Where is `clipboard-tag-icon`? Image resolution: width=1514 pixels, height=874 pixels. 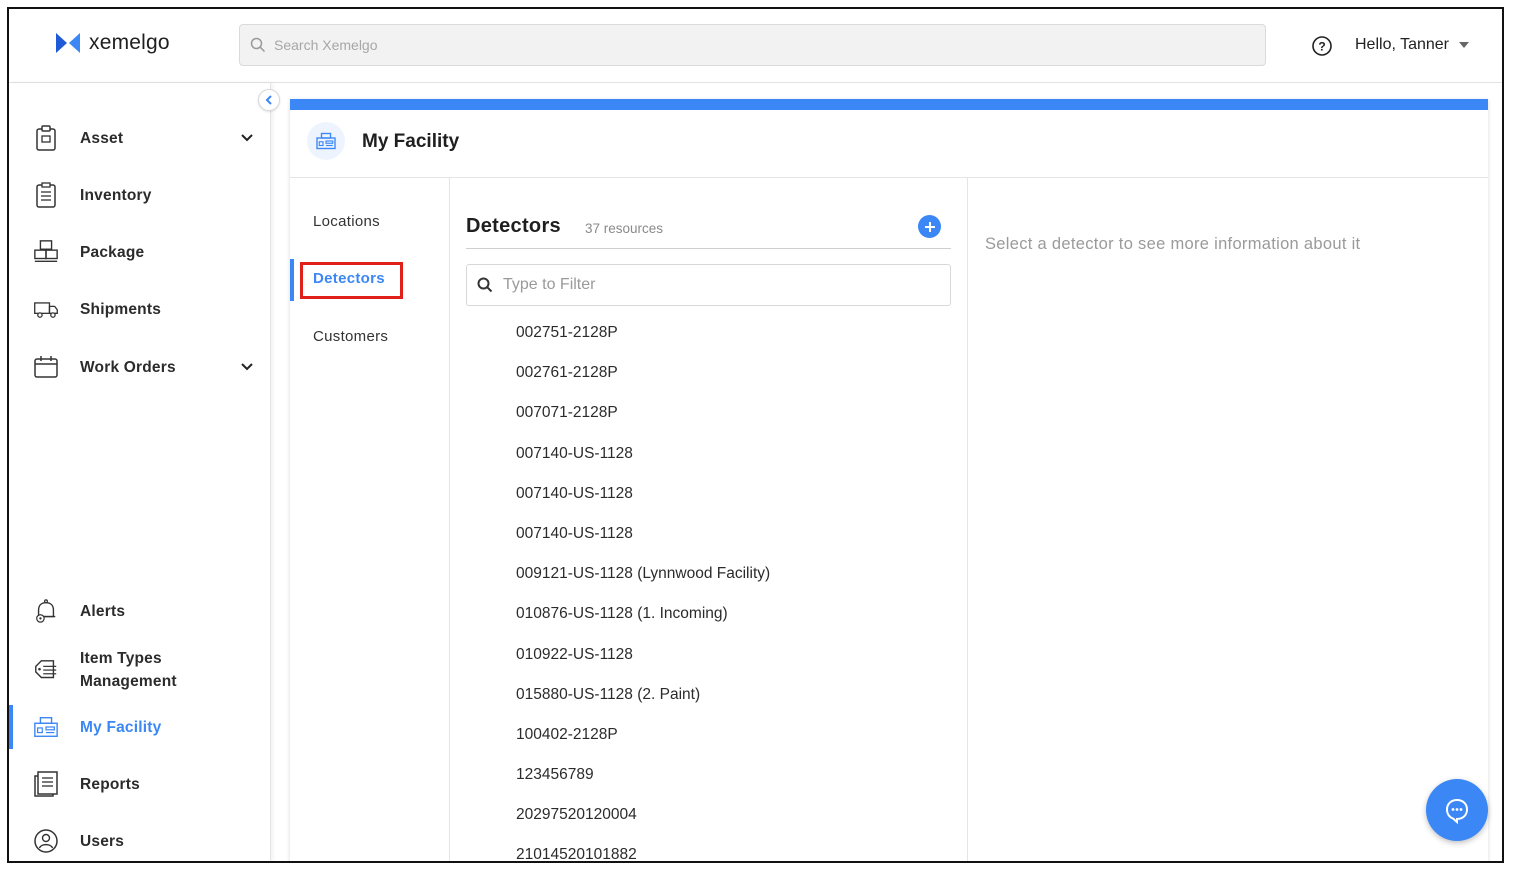
clipboard-tag-icon is located at coordinates (46, 138).